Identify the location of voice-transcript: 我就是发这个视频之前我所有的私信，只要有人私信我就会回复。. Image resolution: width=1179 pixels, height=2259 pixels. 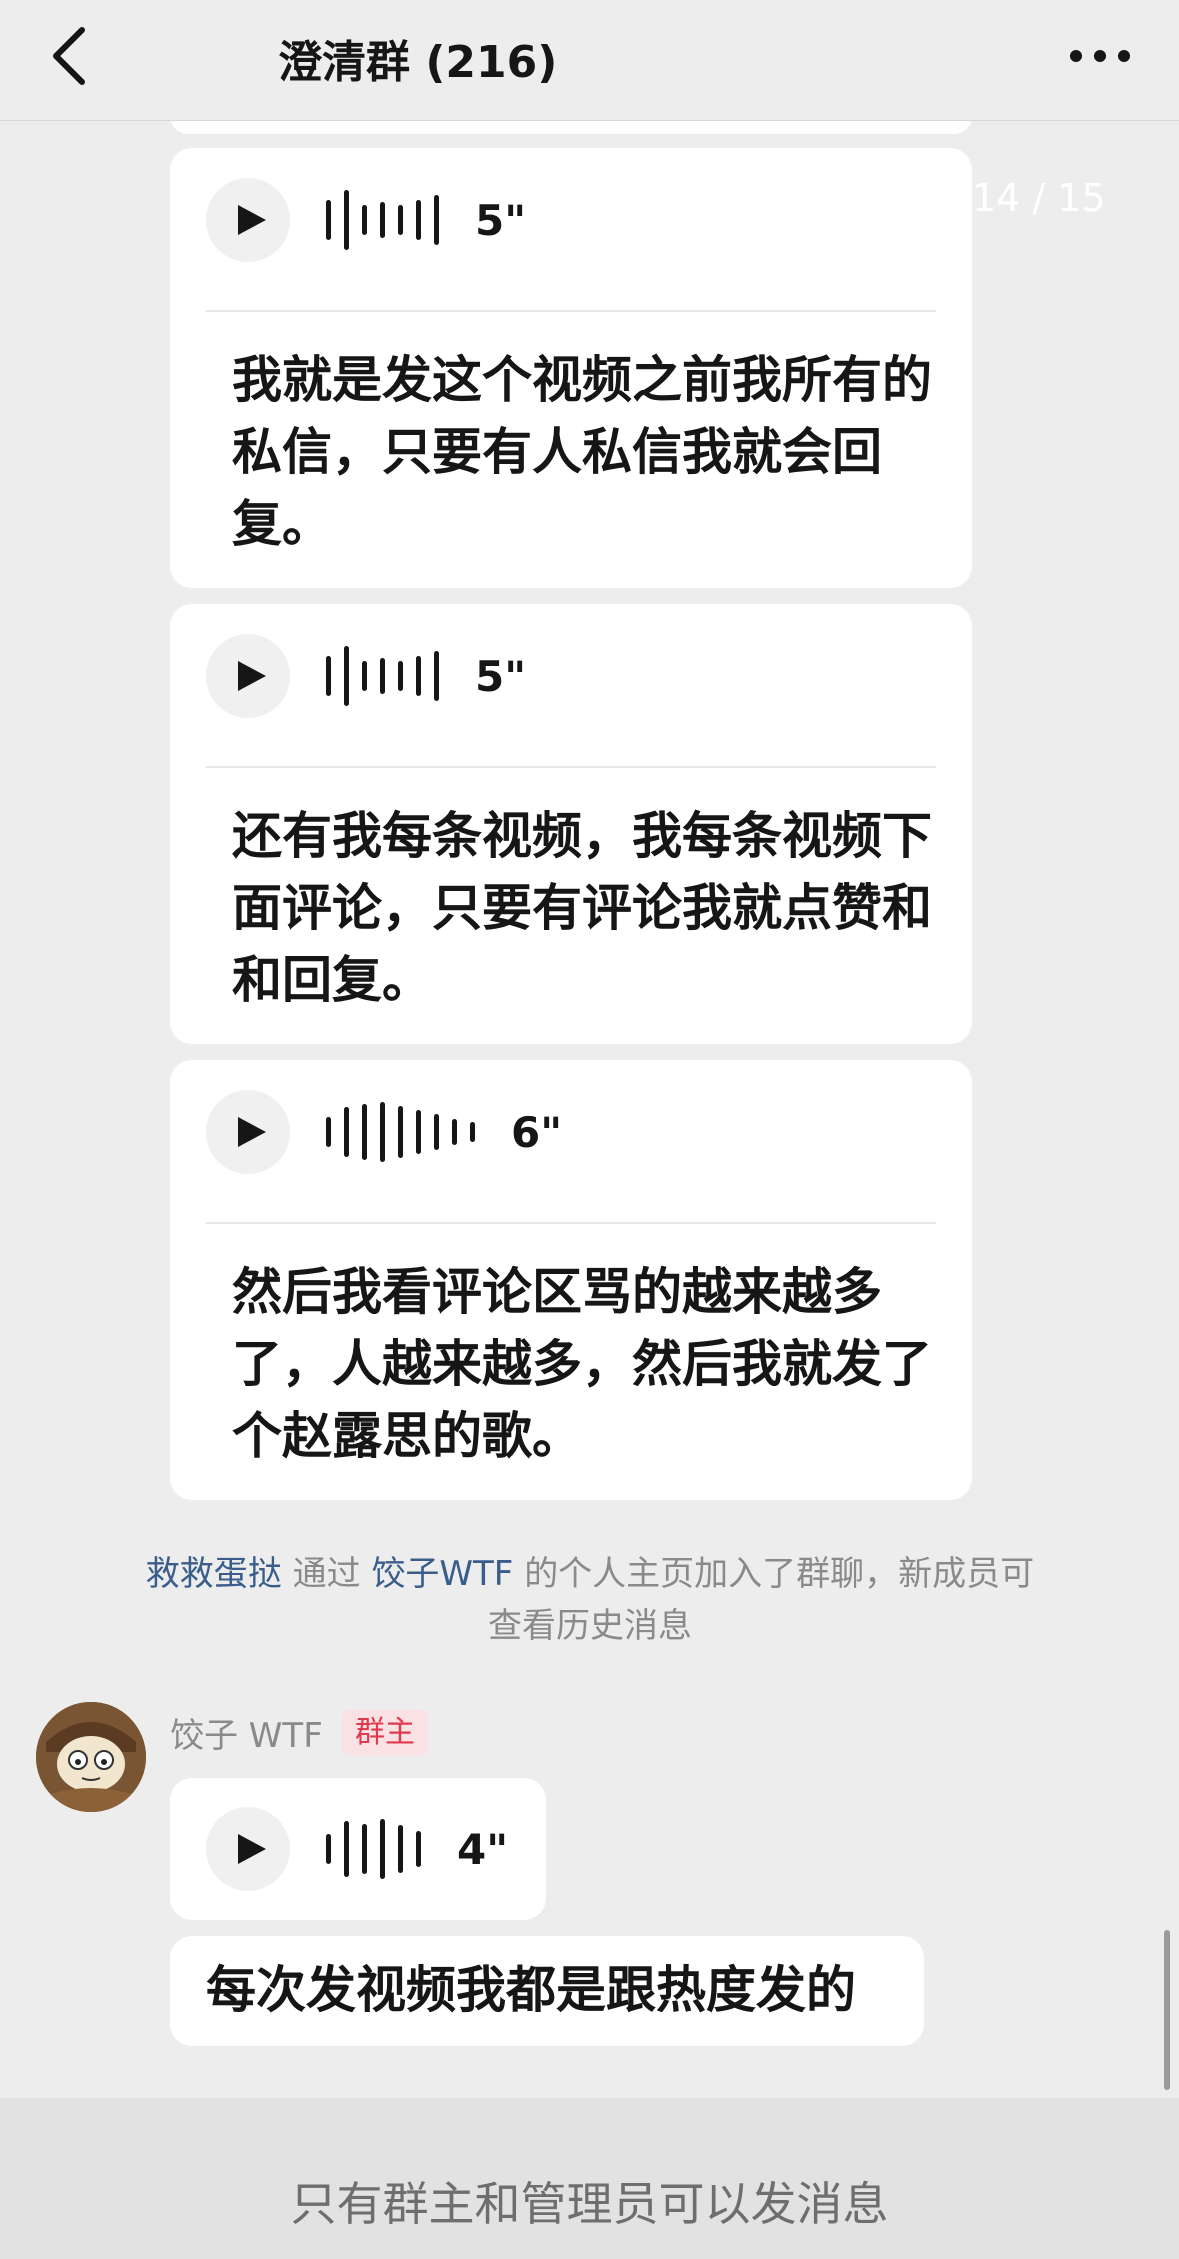
(582, 452).